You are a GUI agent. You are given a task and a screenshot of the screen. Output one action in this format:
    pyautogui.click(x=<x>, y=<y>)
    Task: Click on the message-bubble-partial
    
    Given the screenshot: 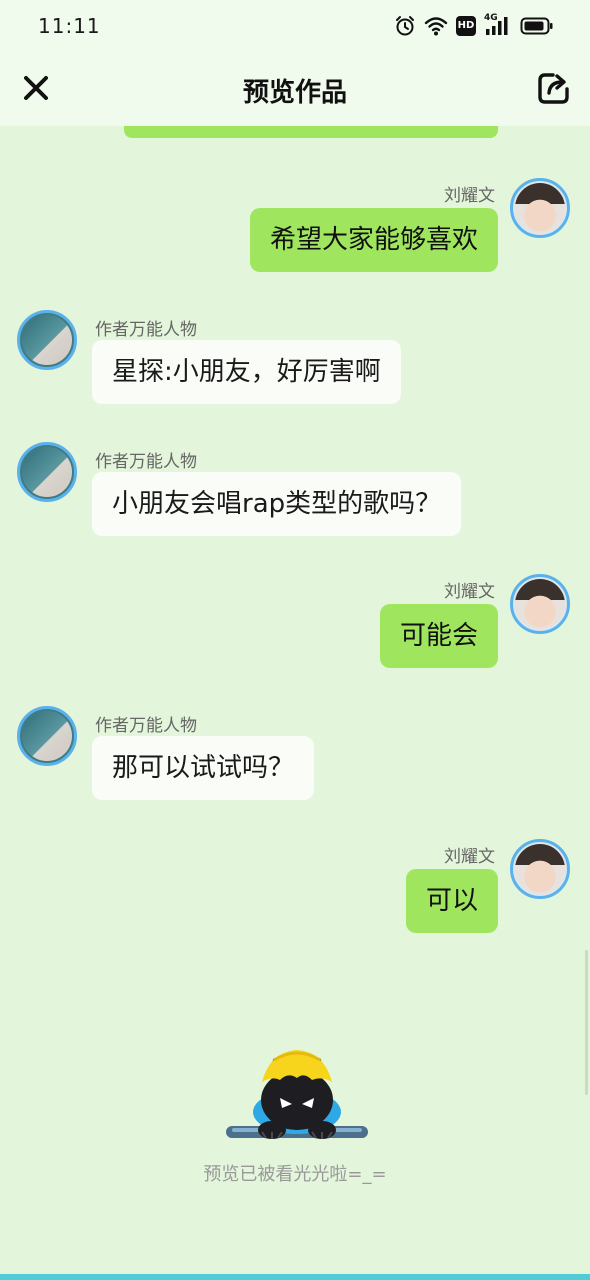 What is the action you would take?
    pyautogui.click(x=311, y=132)
    